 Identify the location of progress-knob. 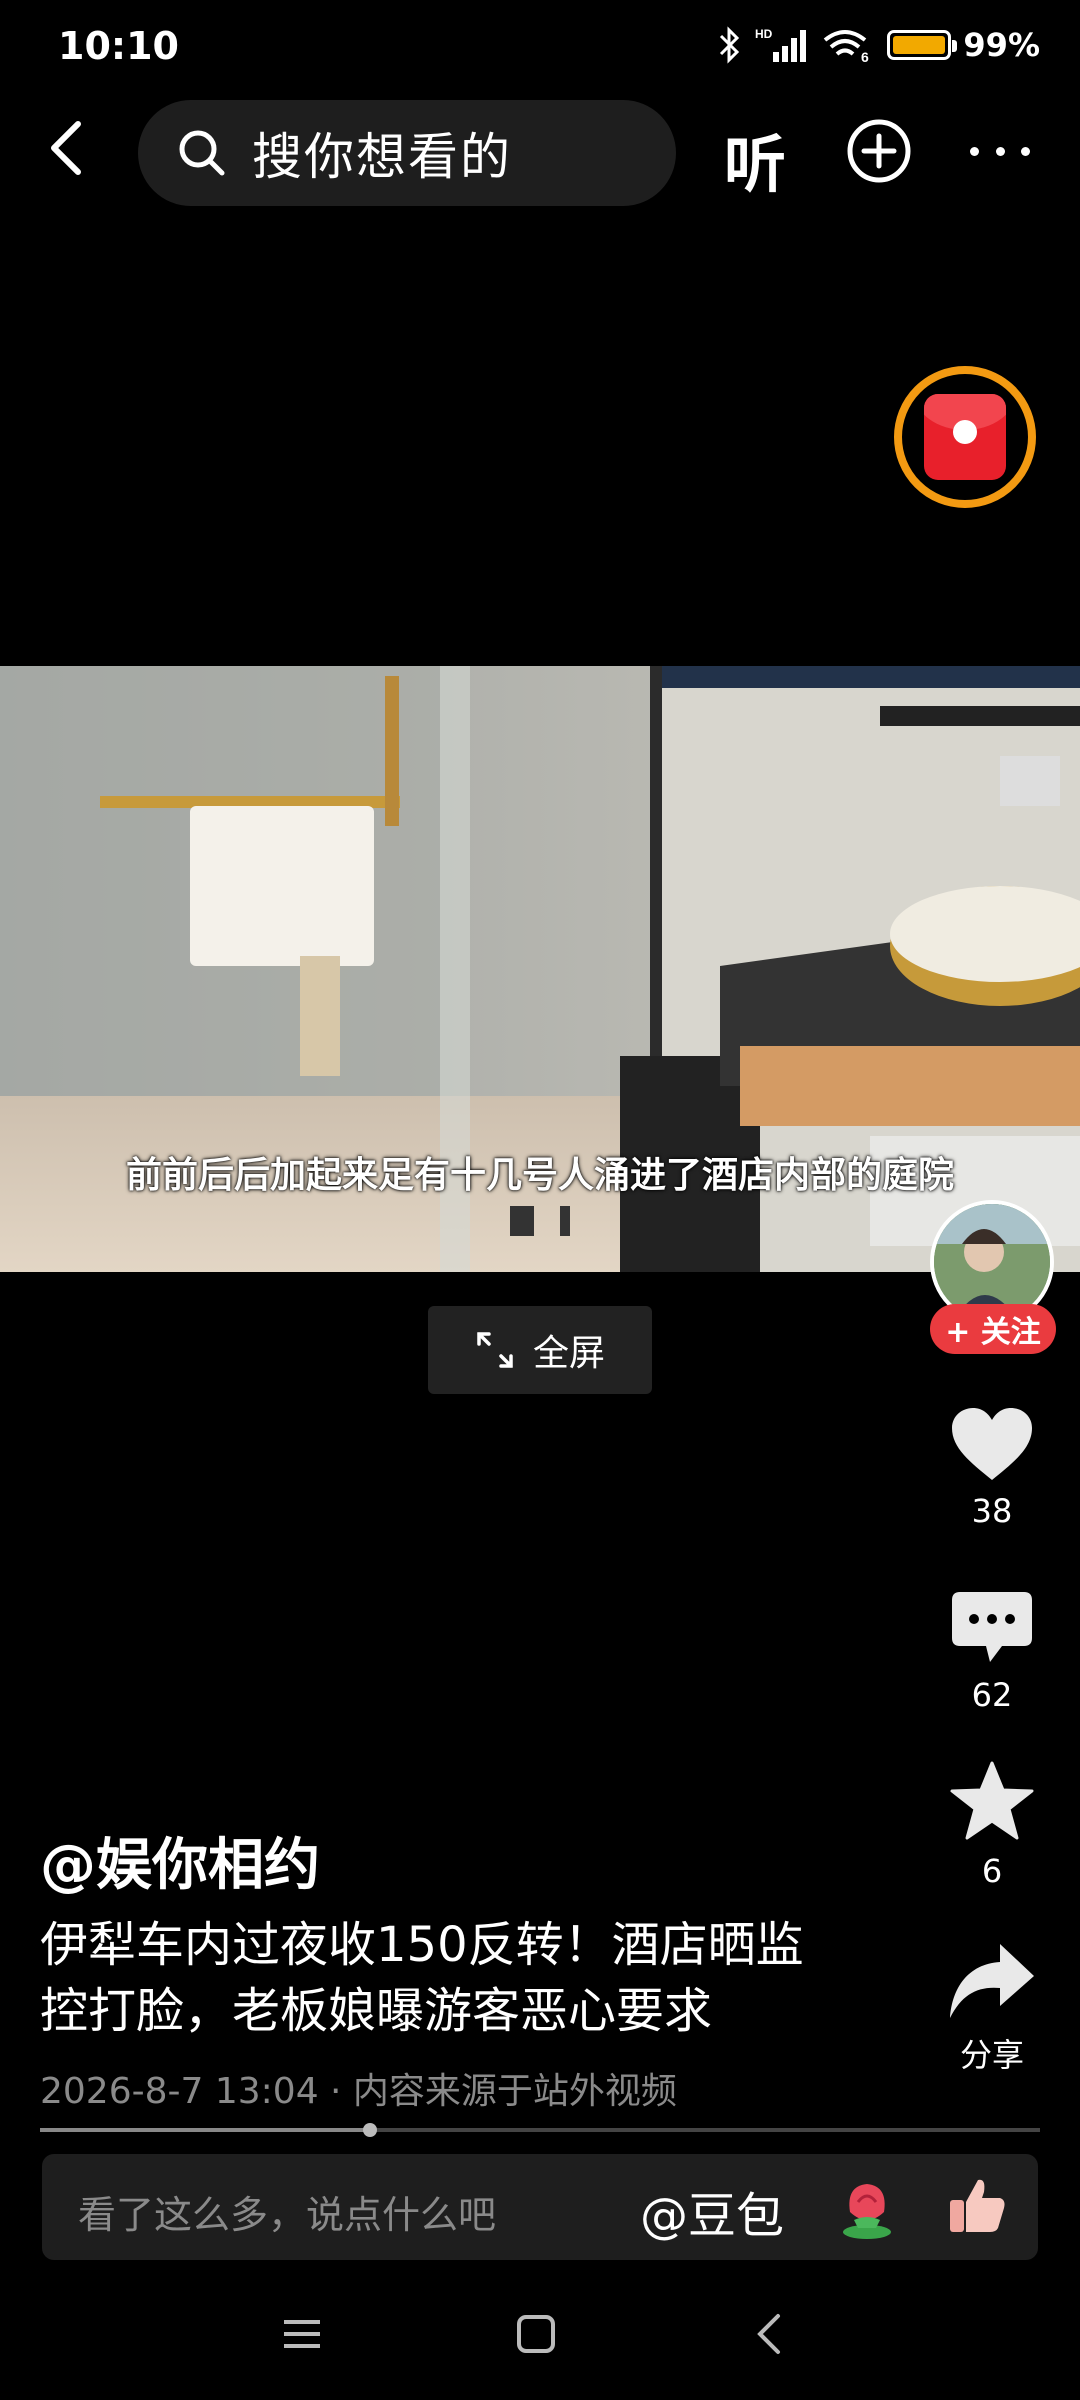
(370, 2130).